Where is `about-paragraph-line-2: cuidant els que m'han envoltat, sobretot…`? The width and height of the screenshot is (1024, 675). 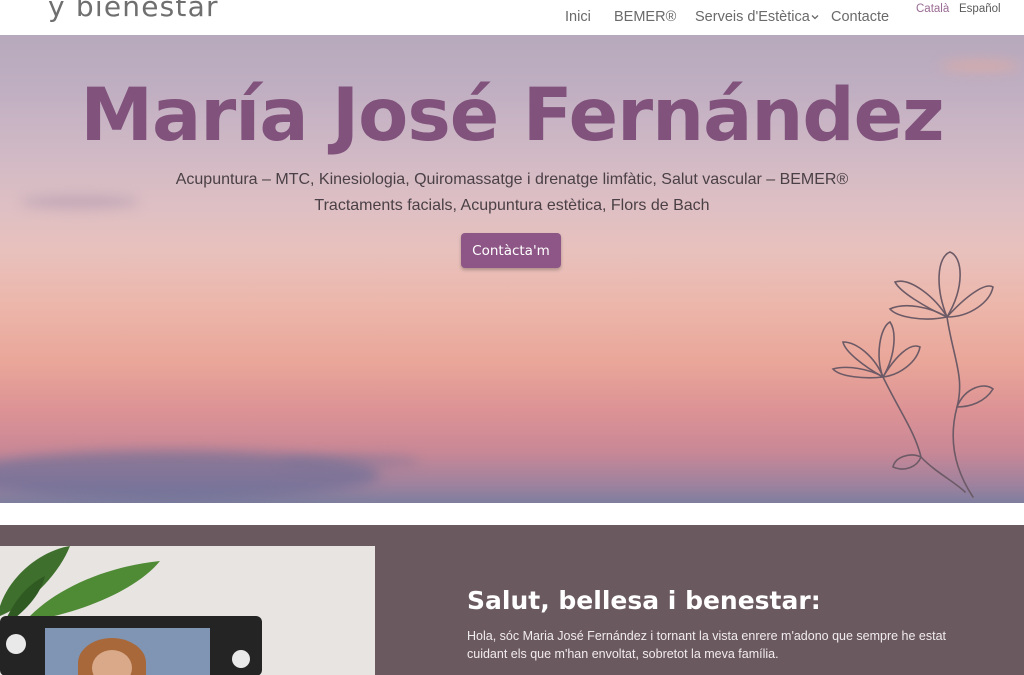
about-paragraph-line-2: cuidant els que m'han envoltat, sobretot… is located at coordinates (623, 654).